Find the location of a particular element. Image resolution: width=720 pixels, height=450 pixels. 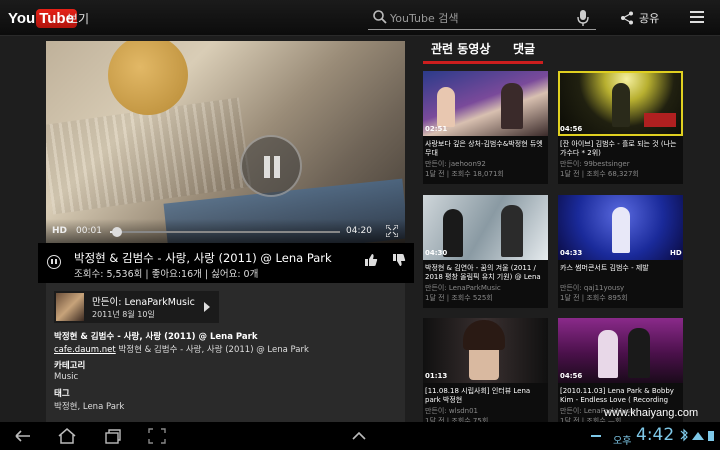

chevron-right-icon is located at coordinates (207, 307).